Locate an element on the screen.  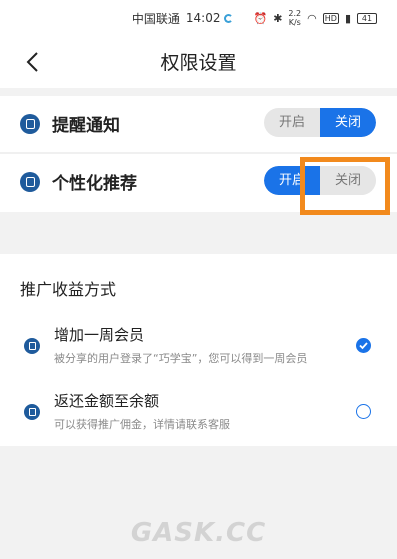
section-title: 推广收益方式 is located at coordinates (68, 289).